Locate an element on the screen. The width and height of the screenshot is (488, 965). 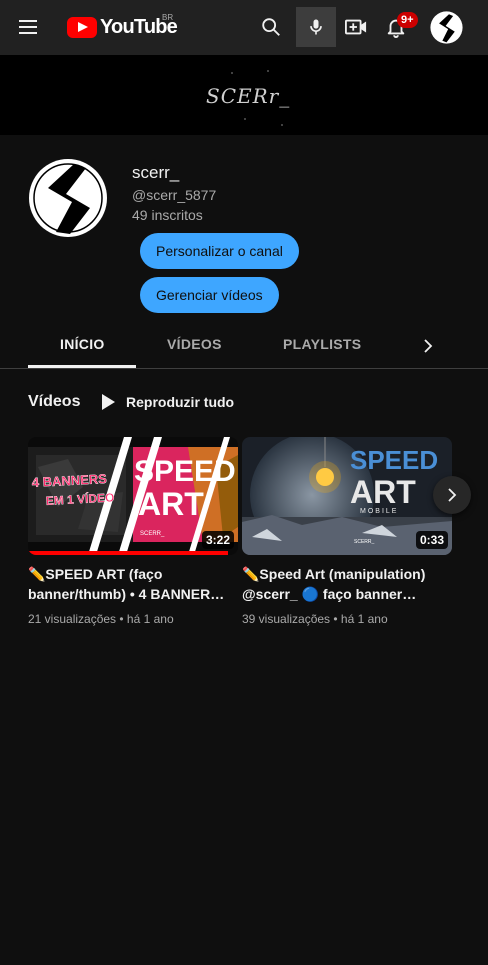
watch-progress-bar is located at coordinates (128, 553).